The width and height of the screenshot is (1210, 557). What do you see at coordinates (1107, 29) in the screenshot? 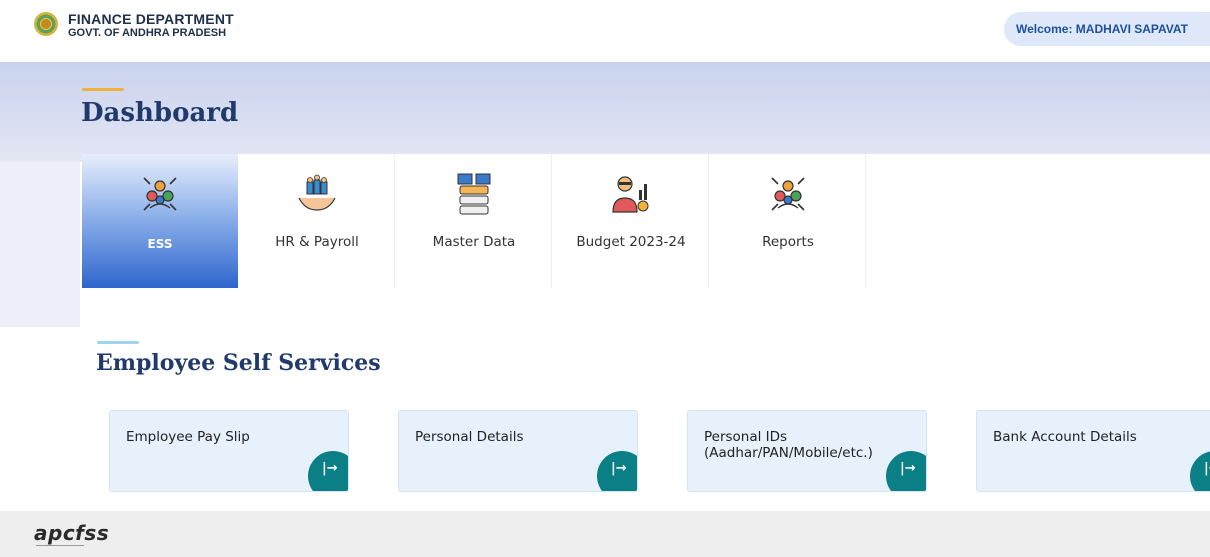
I see `welcome-user-badge: Welcome: MADHAVI SAPAVAT` at bounding box center [1107, 29].